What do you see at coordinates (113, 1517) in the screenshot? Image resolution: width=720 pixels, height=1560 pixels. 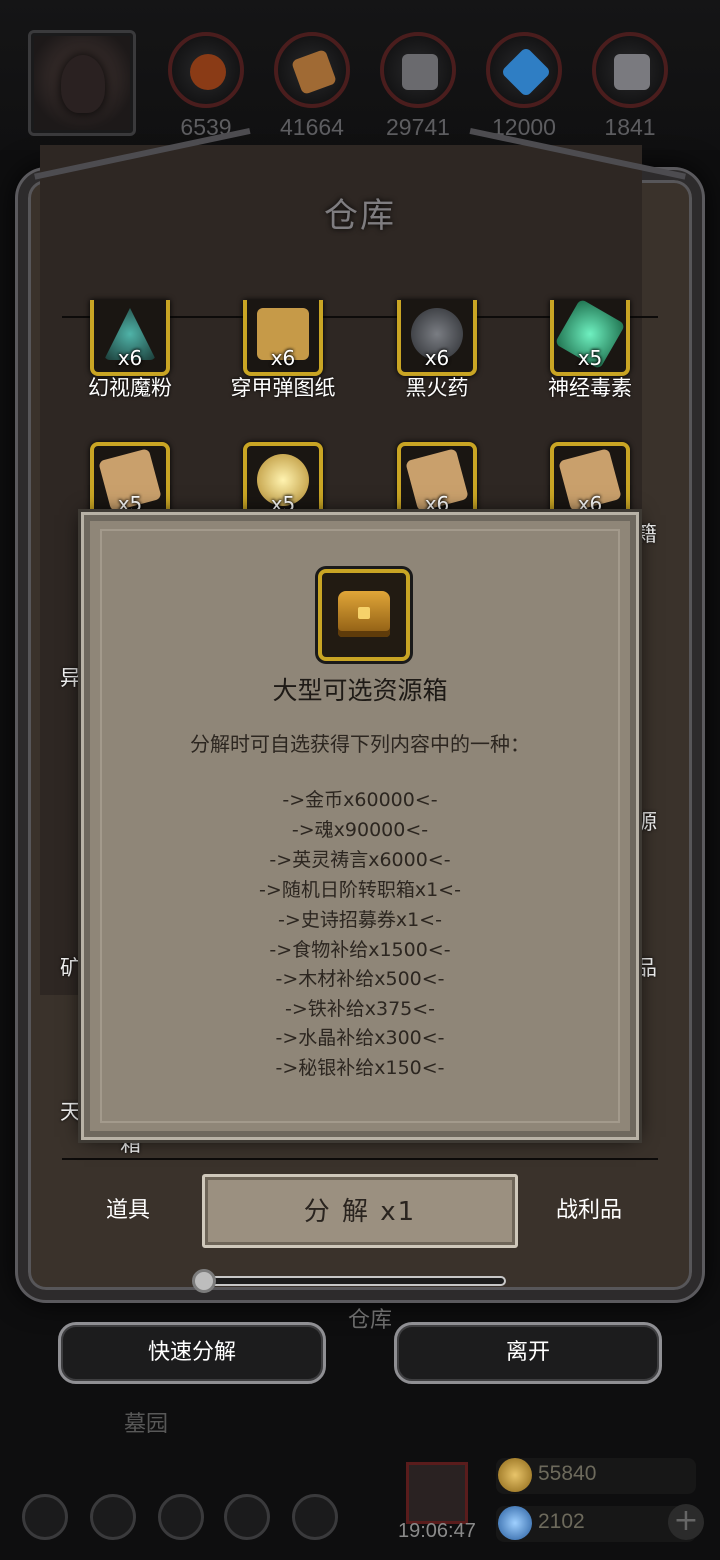 I see `star-icon` at bounding box center [113, 1517].